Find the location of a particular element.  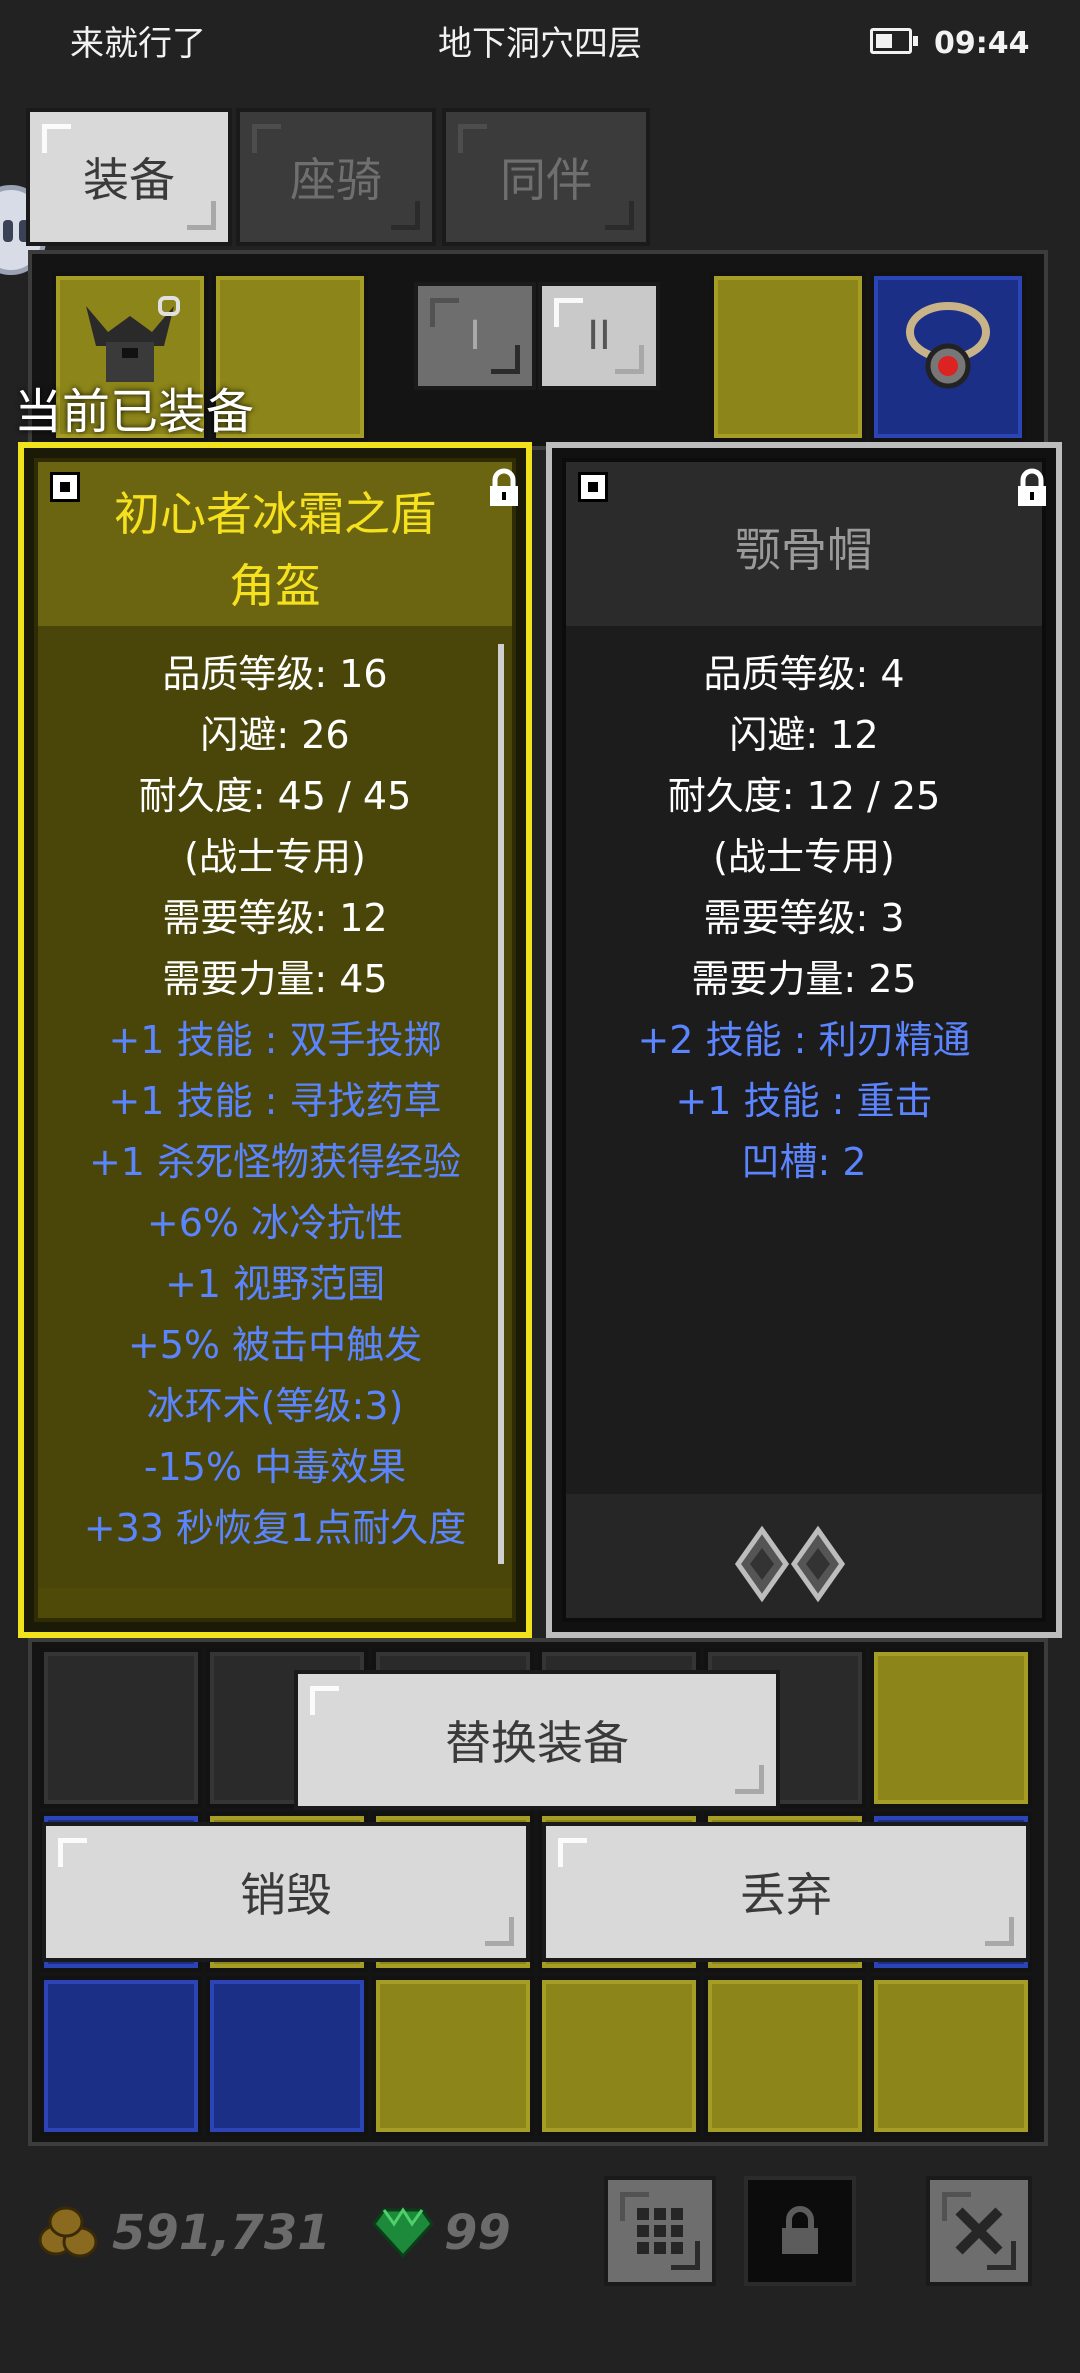

tab-equipment: 装备 is located at coordinates (129, 177).